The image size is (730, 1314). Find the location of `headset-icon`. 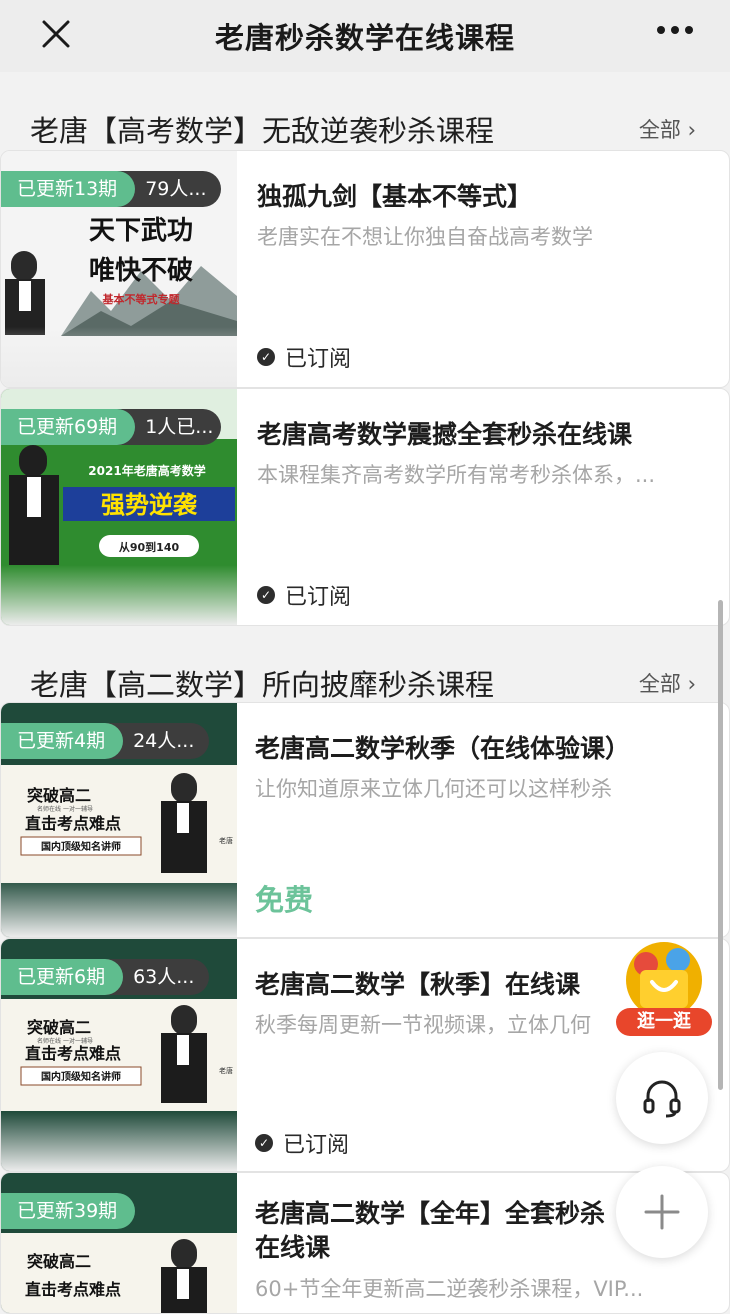

headset-icon is located at coordinates (662, 1099).